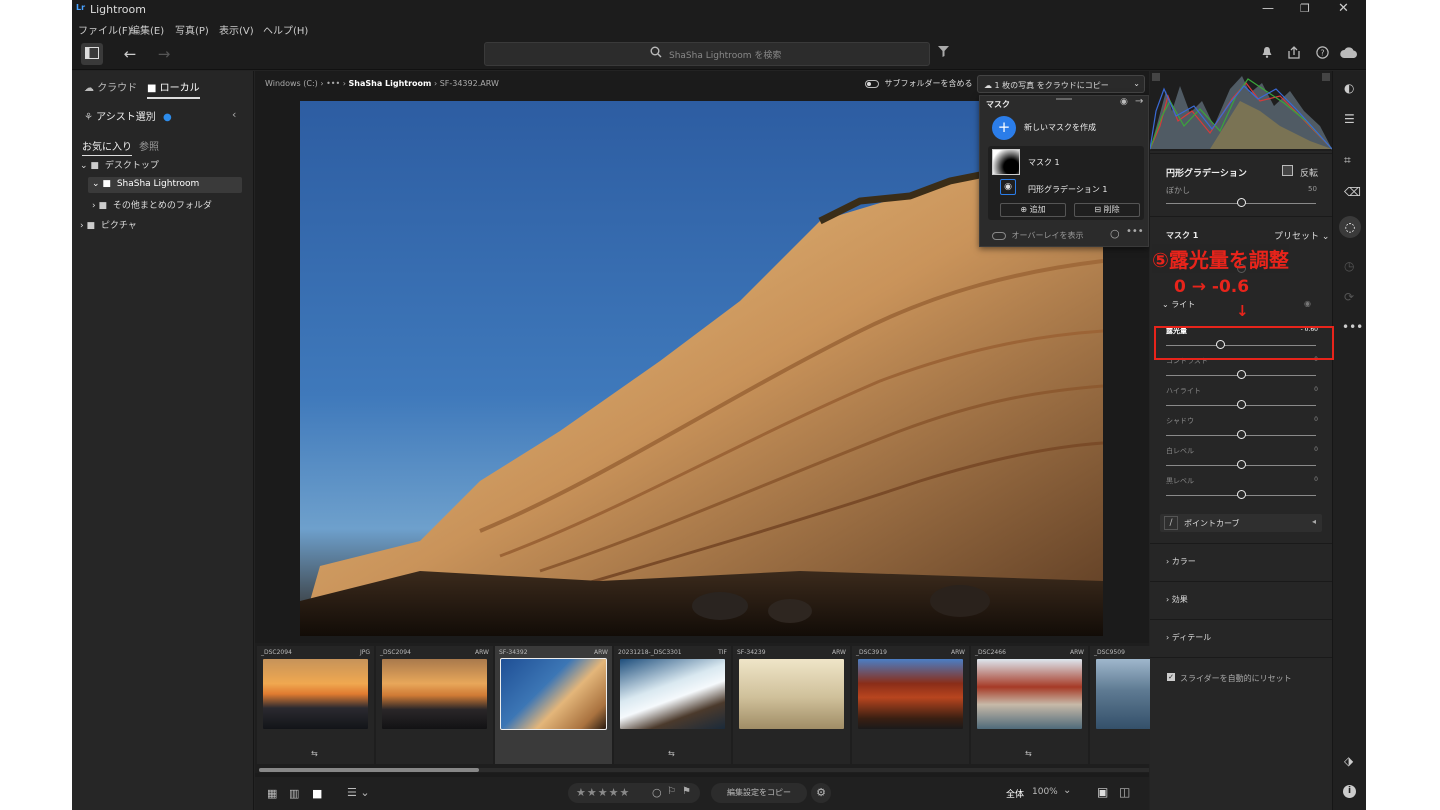  I want to click on section-detail: › ディテール, so click(1241, 637).